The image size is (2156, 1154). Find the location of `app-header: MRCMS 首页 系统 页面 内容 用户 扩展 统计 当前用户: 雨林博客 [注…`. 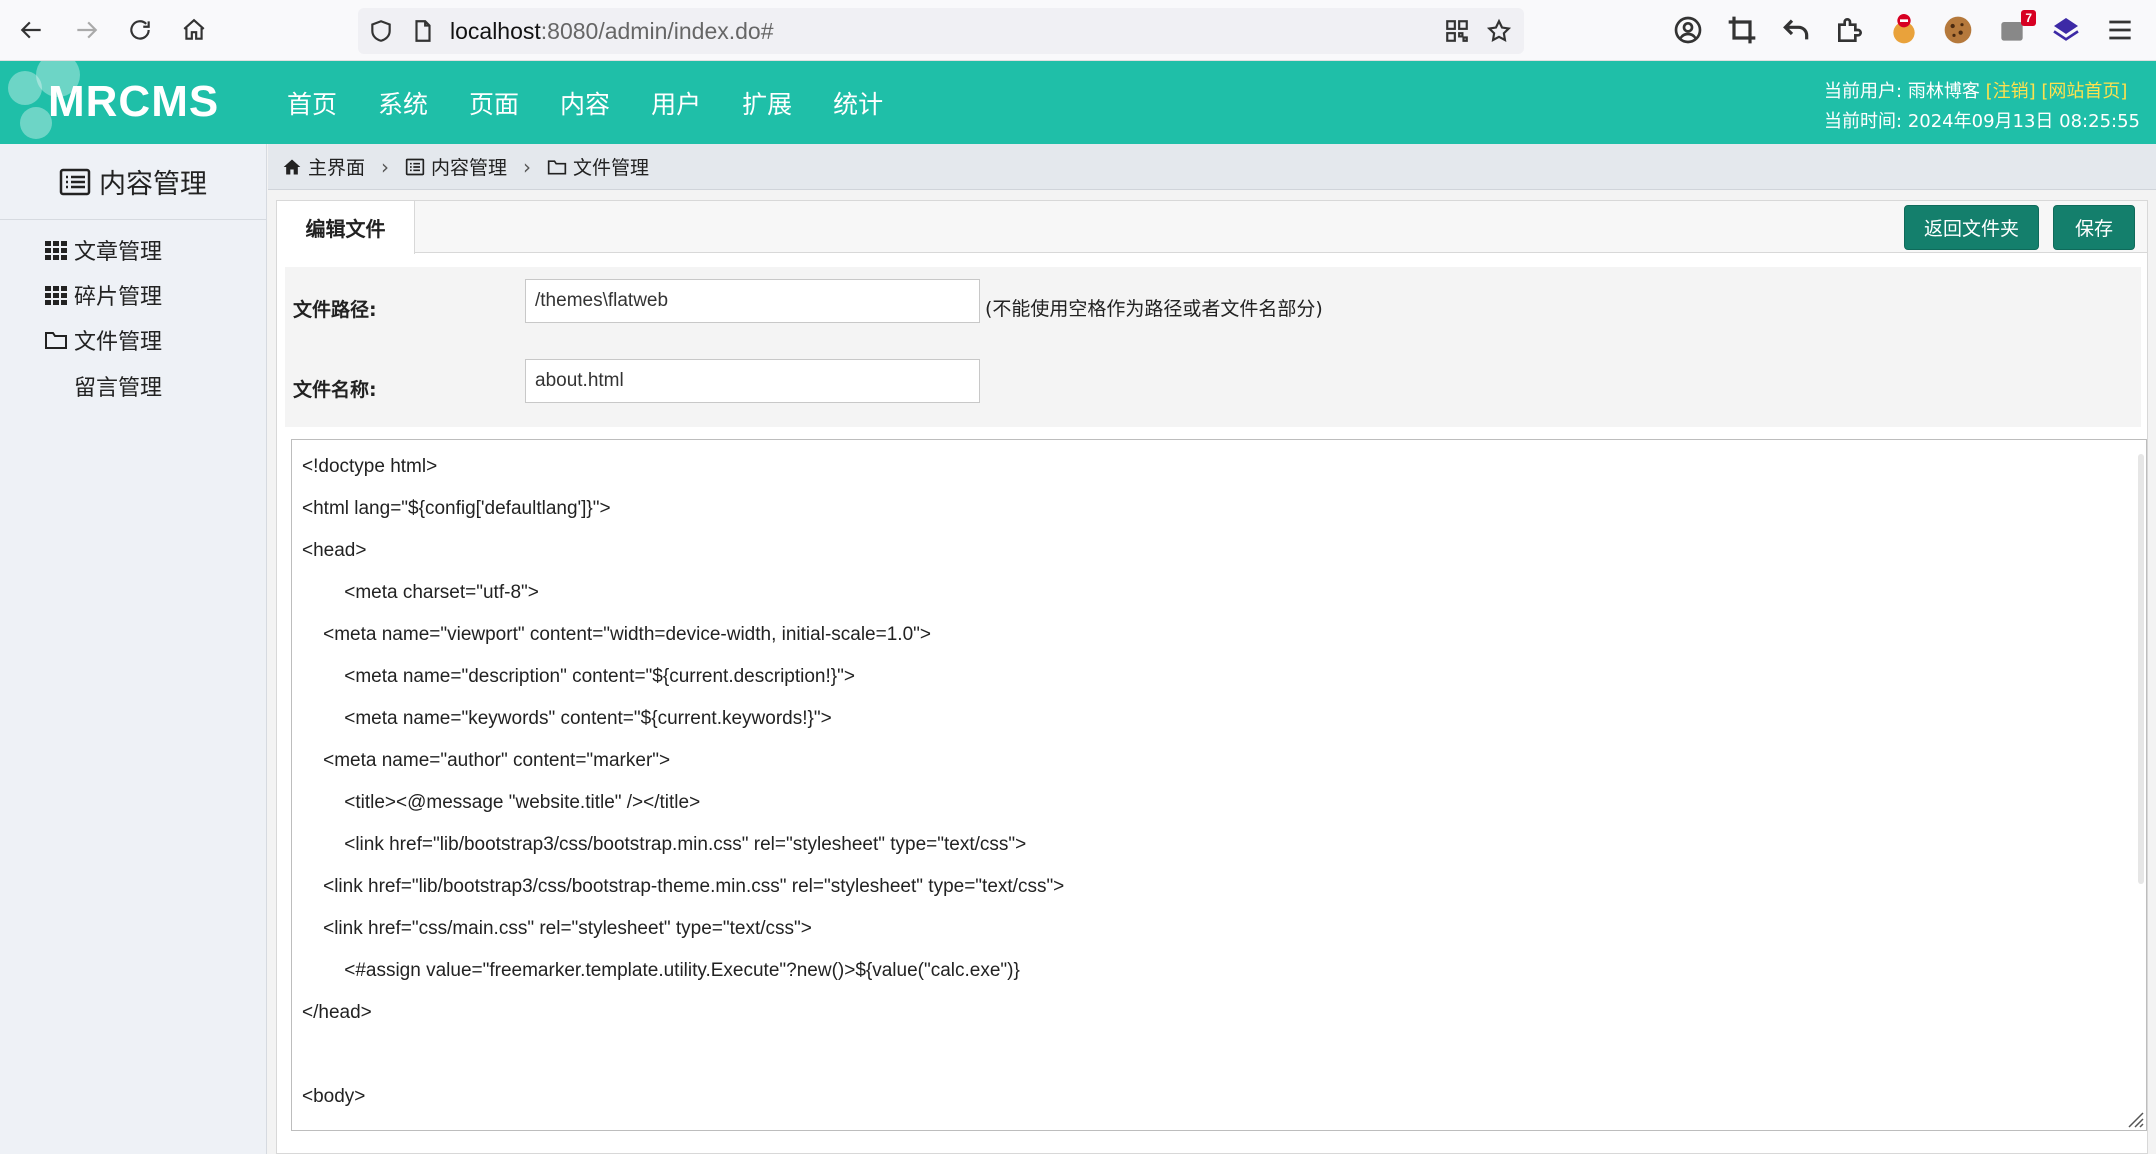

app-header: MRCMS 首页 系统 页面 内容 用户 扩展 统计 当前用户: 雨林博客 [注… is located at coordinates (1078, 102).